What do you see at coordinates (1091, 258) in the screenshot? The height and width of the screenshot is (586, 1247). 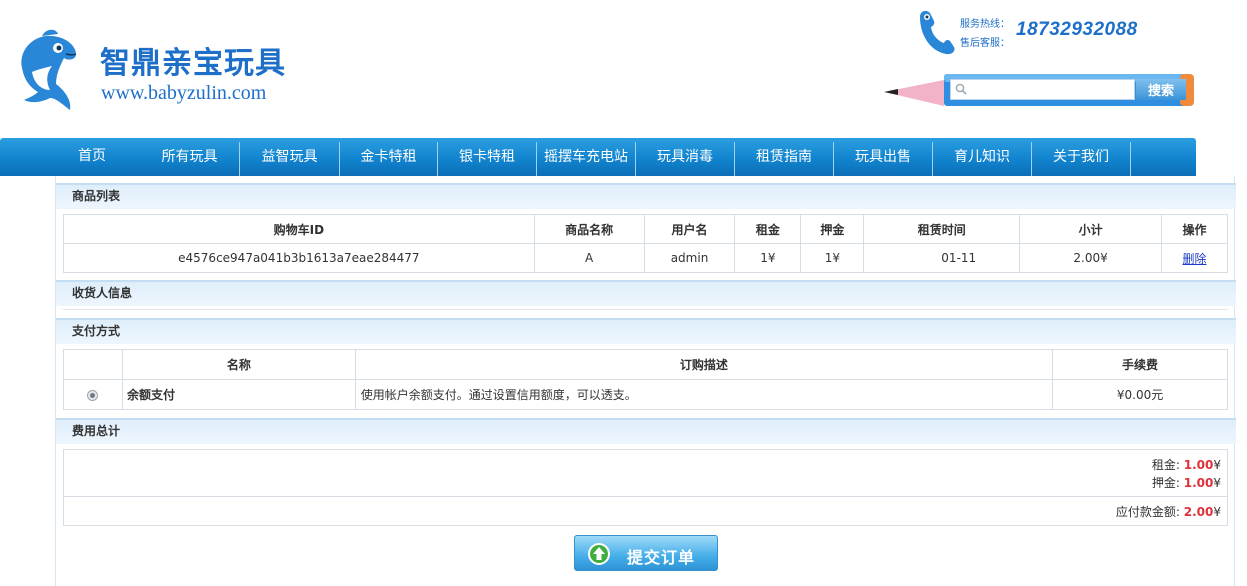 I see `subtotal-cell: 2.00¥` at bounding box center [1091, 258].